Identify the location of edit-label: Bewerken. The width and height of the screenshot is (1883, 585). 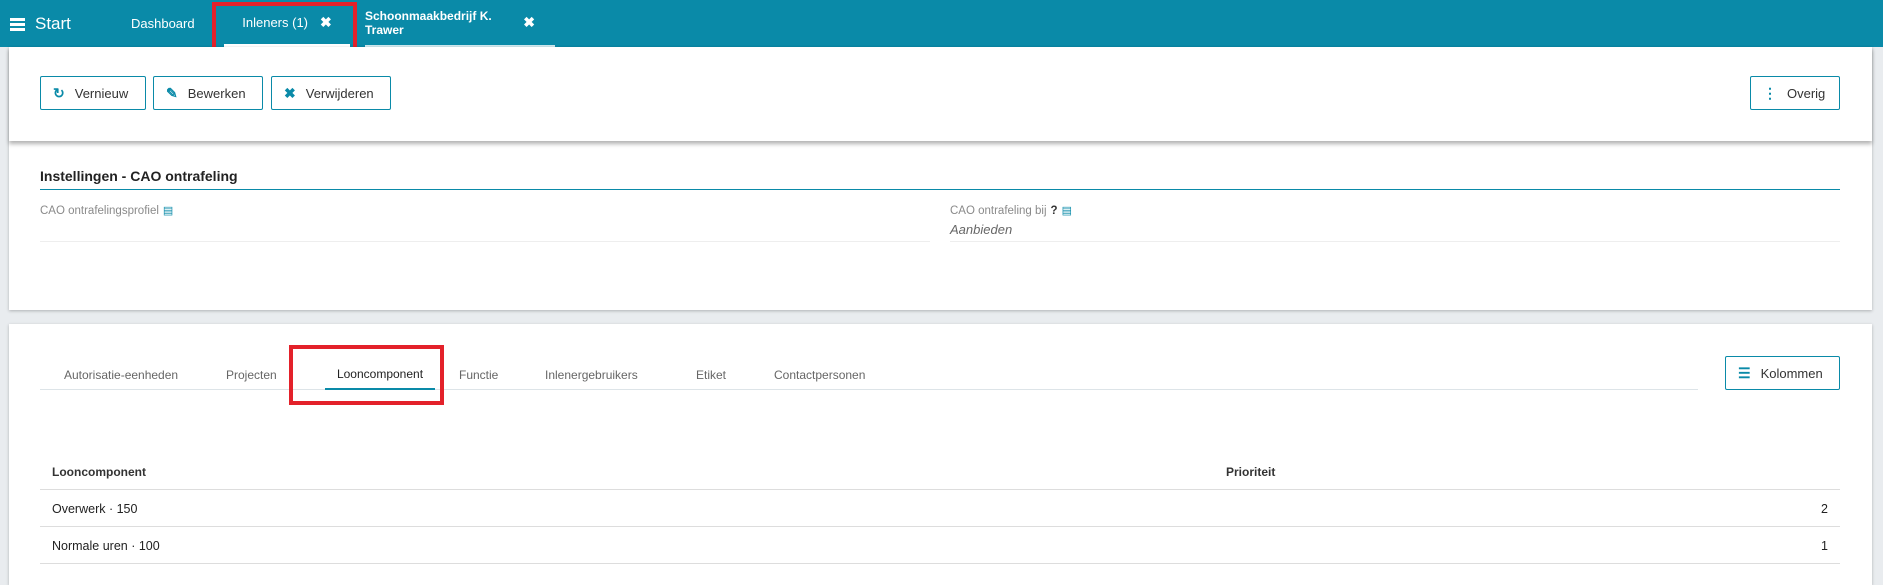
(216, 93).